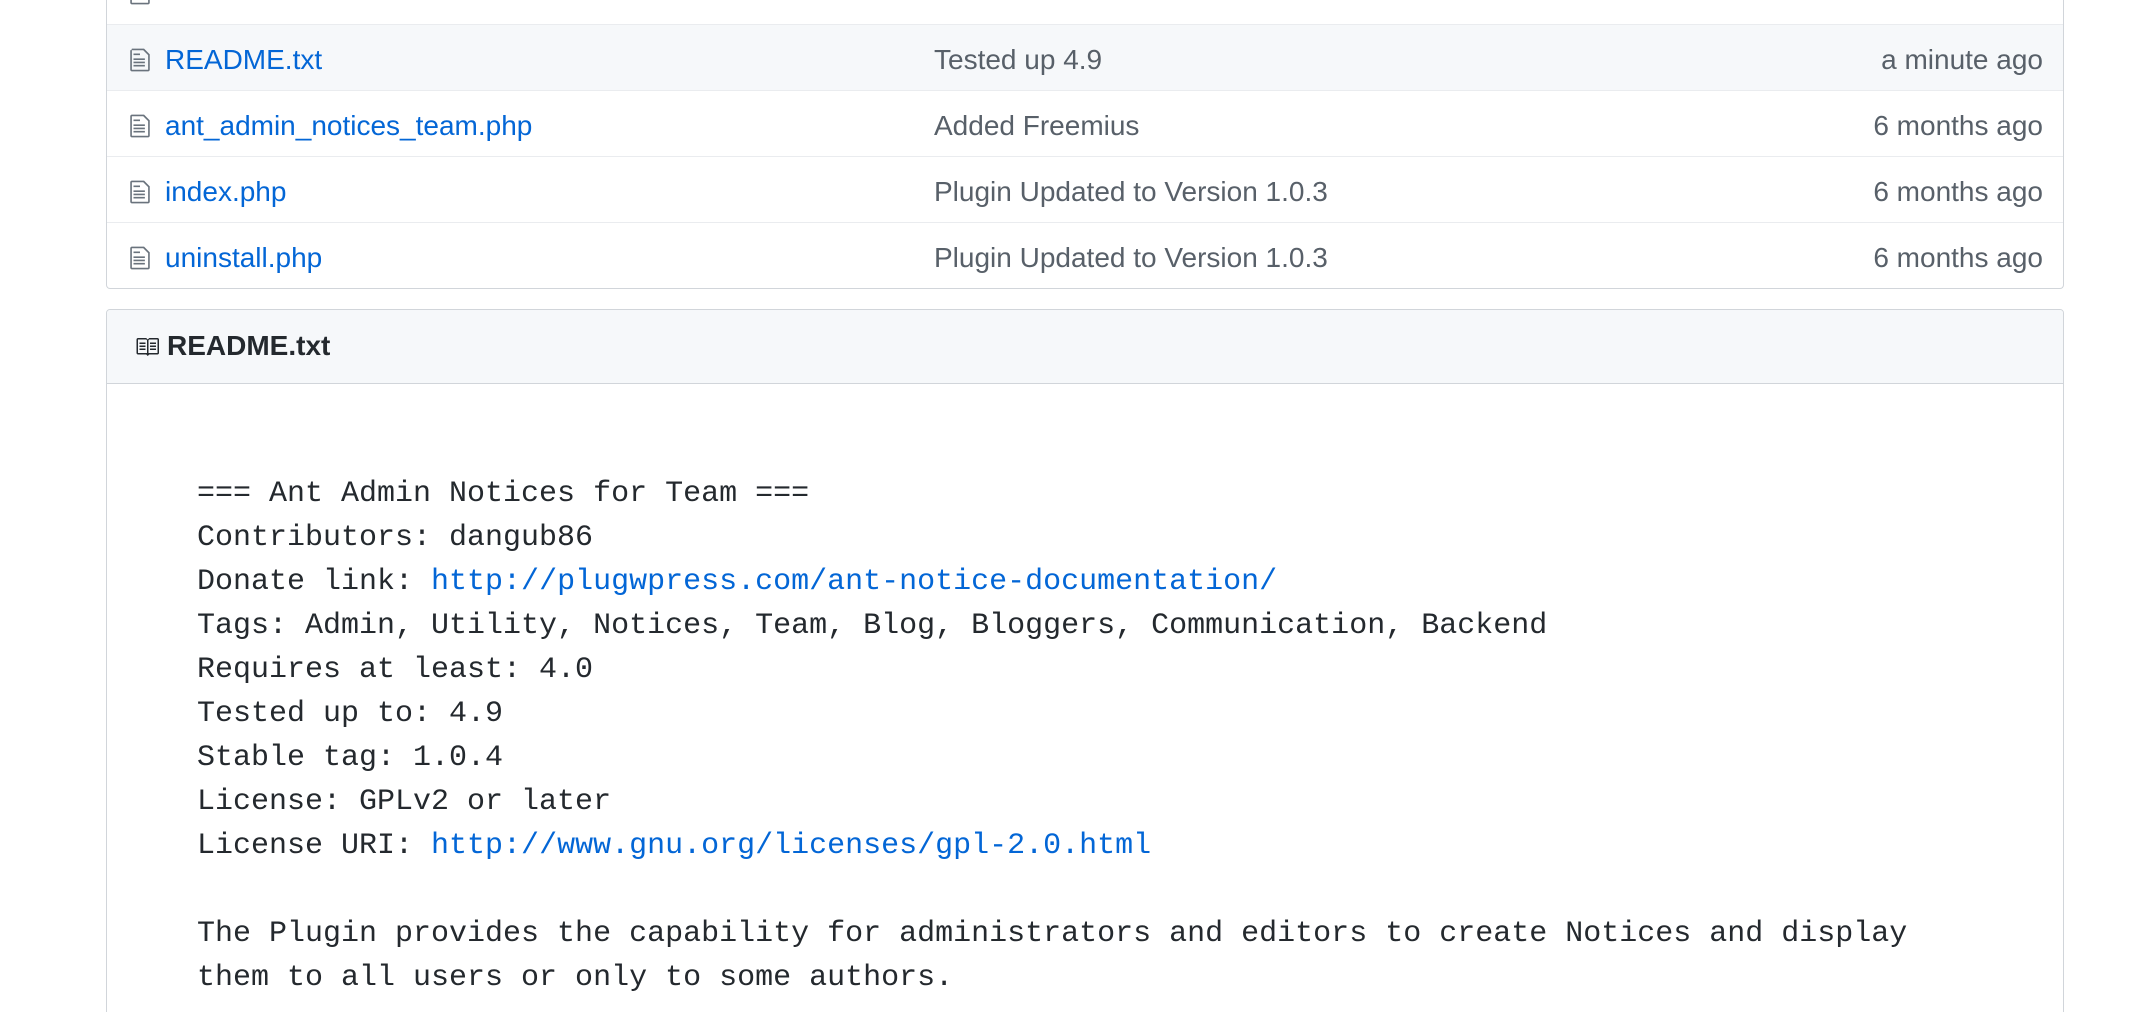  I want to click on file-name-link: ant_admin_notices_team.php, so click(348, 126).